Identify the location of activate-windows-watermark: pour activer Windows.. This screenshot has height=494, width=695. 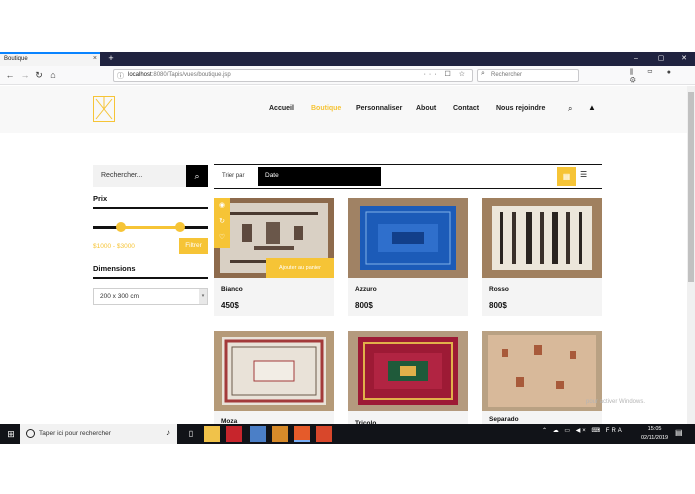
(616, 402).